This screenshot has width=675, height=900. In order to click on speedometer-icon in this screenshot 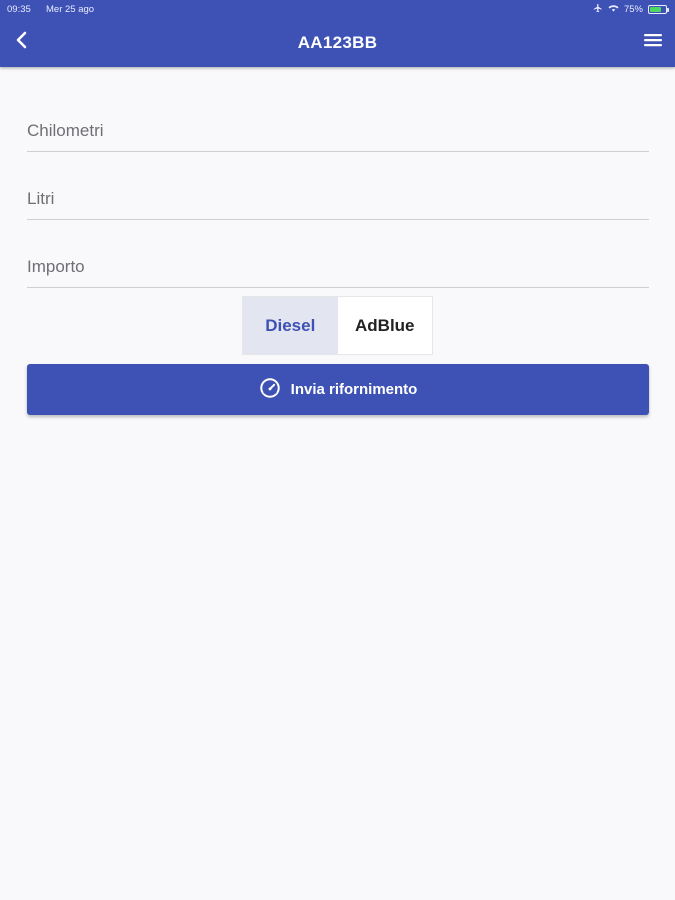, I will do `click(270, 390)`.